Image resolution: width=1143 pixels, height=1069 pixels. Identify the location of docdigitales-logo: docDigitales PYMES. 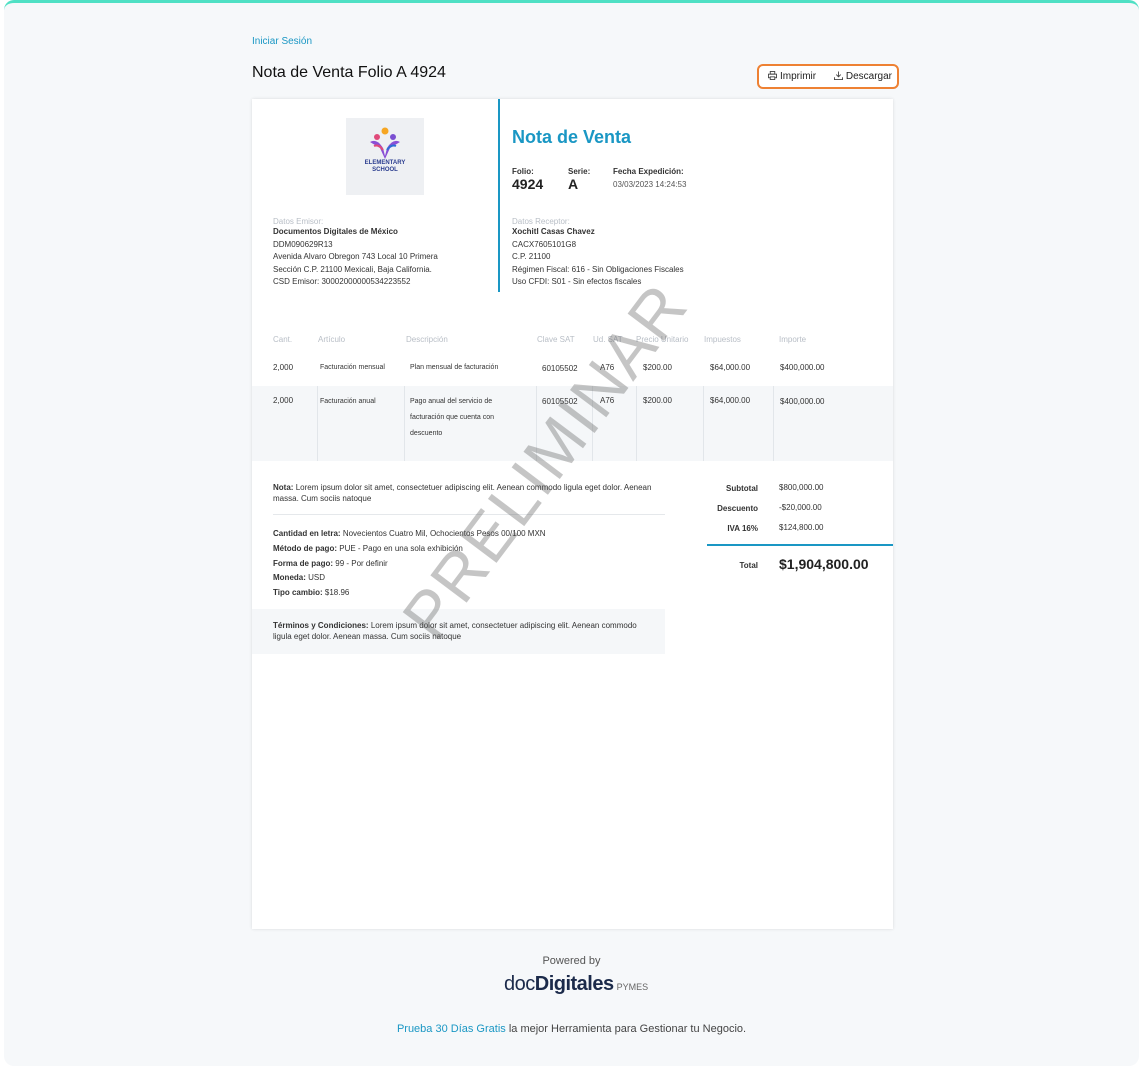
(576, 984).